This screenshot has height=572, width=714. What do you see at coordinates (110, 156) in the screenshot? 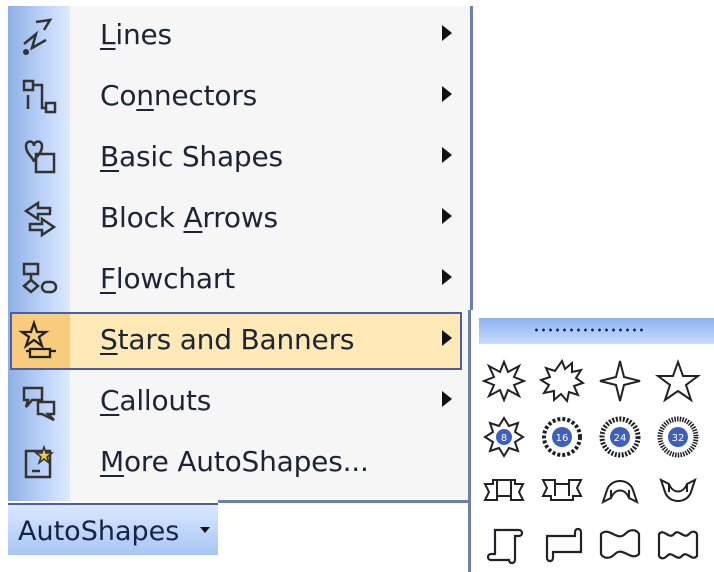
I see `mnemonic: B` at bounding box center [110, 156].